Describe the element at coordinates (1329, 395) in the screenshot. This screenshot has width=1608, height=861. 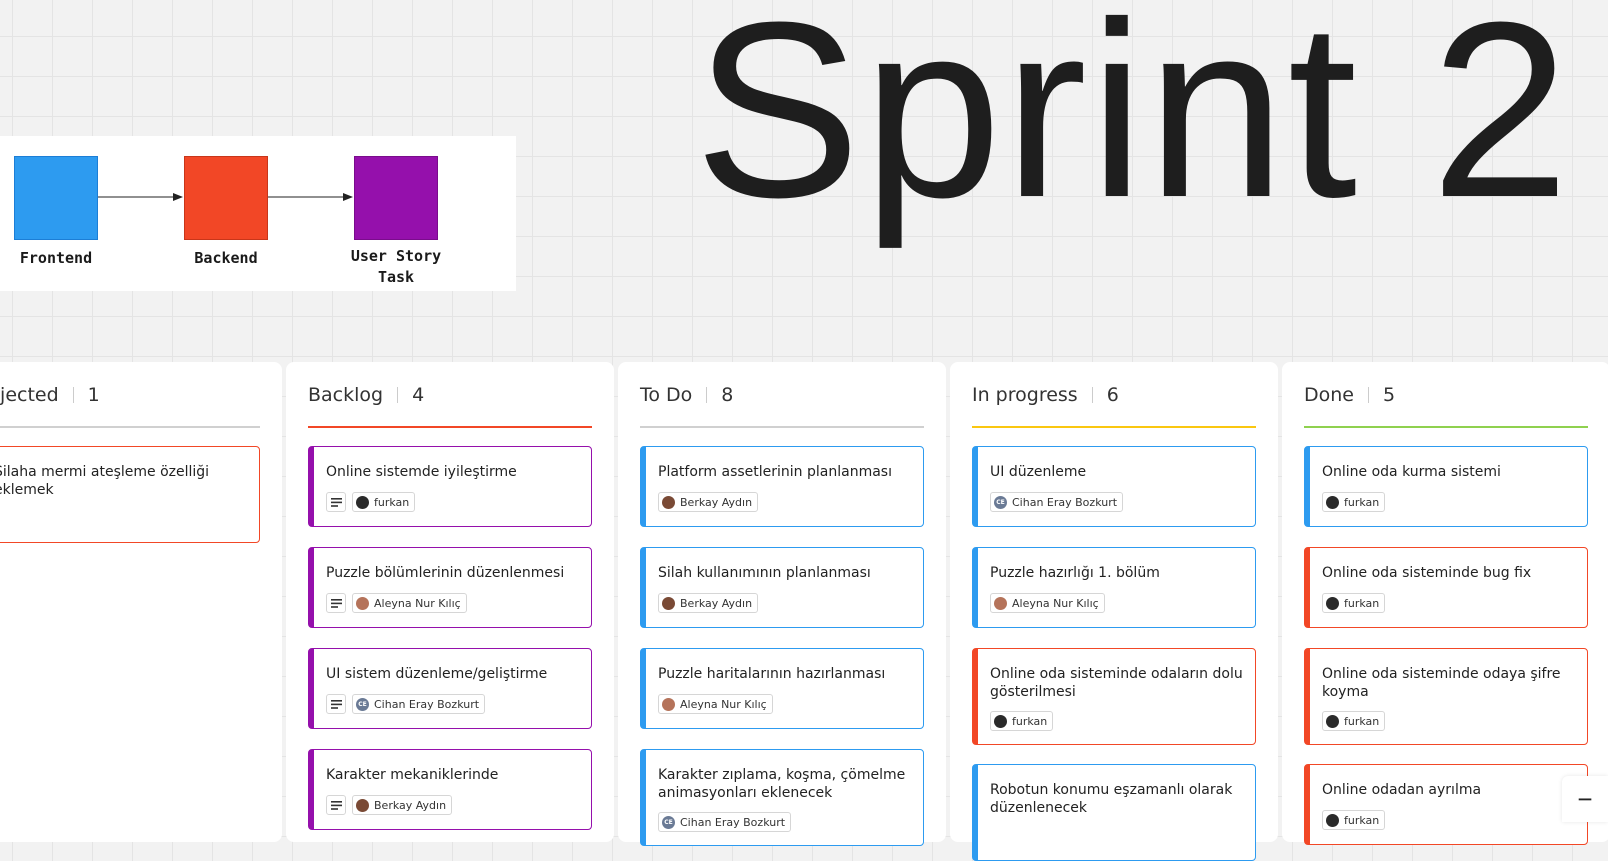
I see `column-name: Done` at that location.